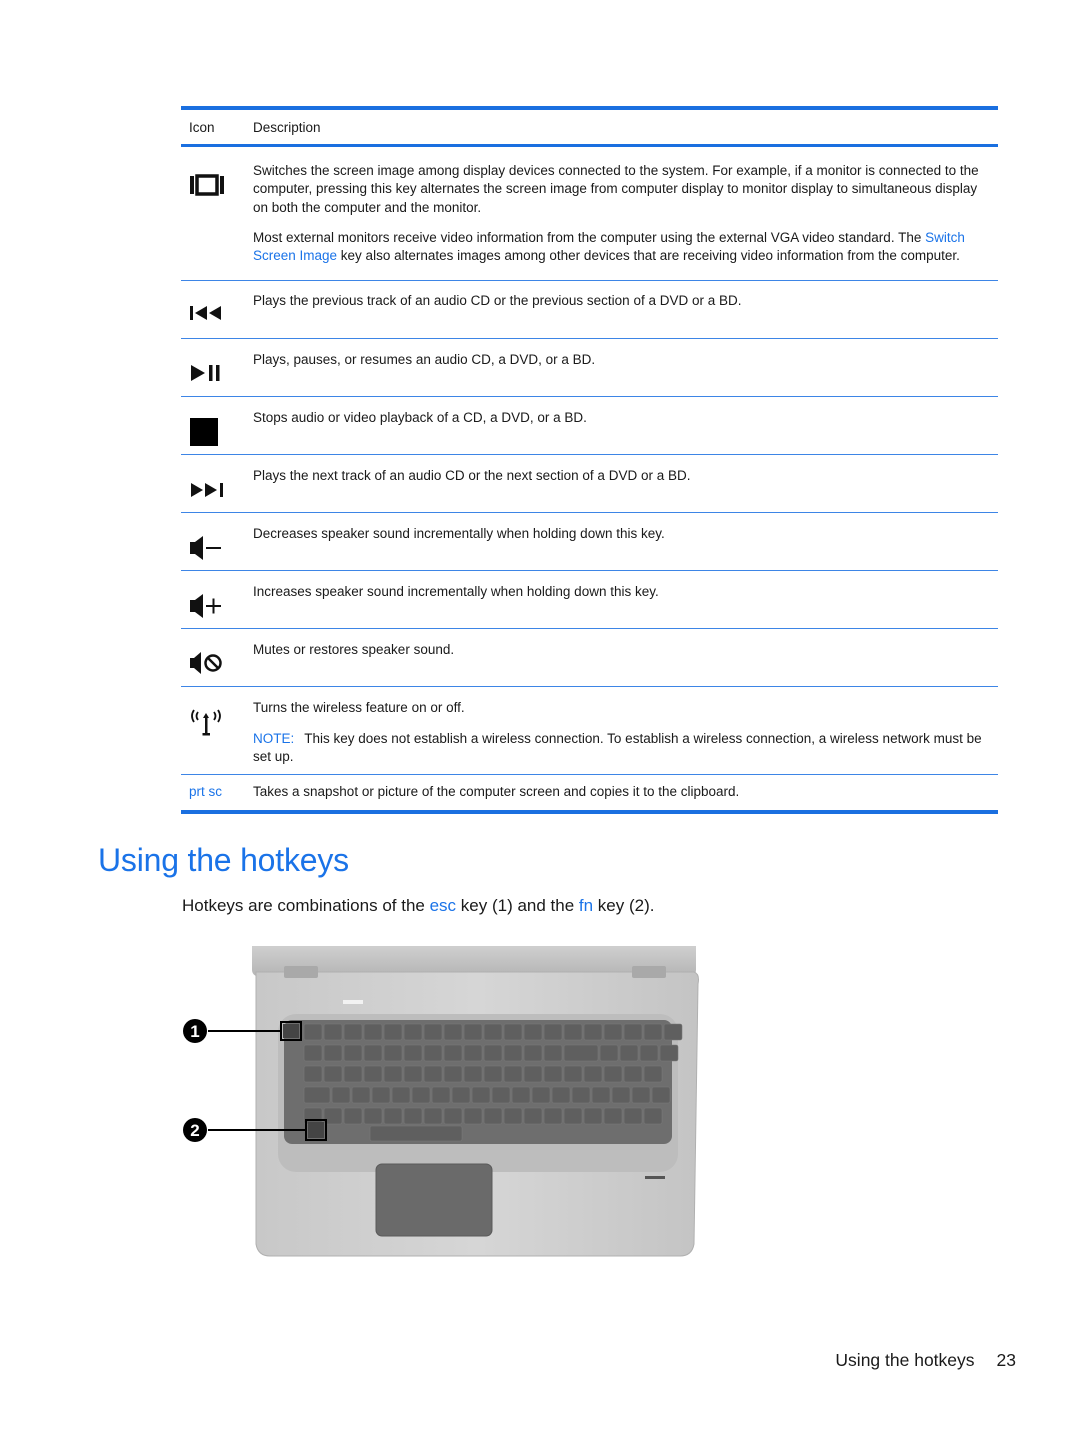 Image resolution: width=1080 pixels, height=1437 pixels. Describe the element at coordinates (624, 905) in the screenshot. I see `text-segment: key (2).` at that location.